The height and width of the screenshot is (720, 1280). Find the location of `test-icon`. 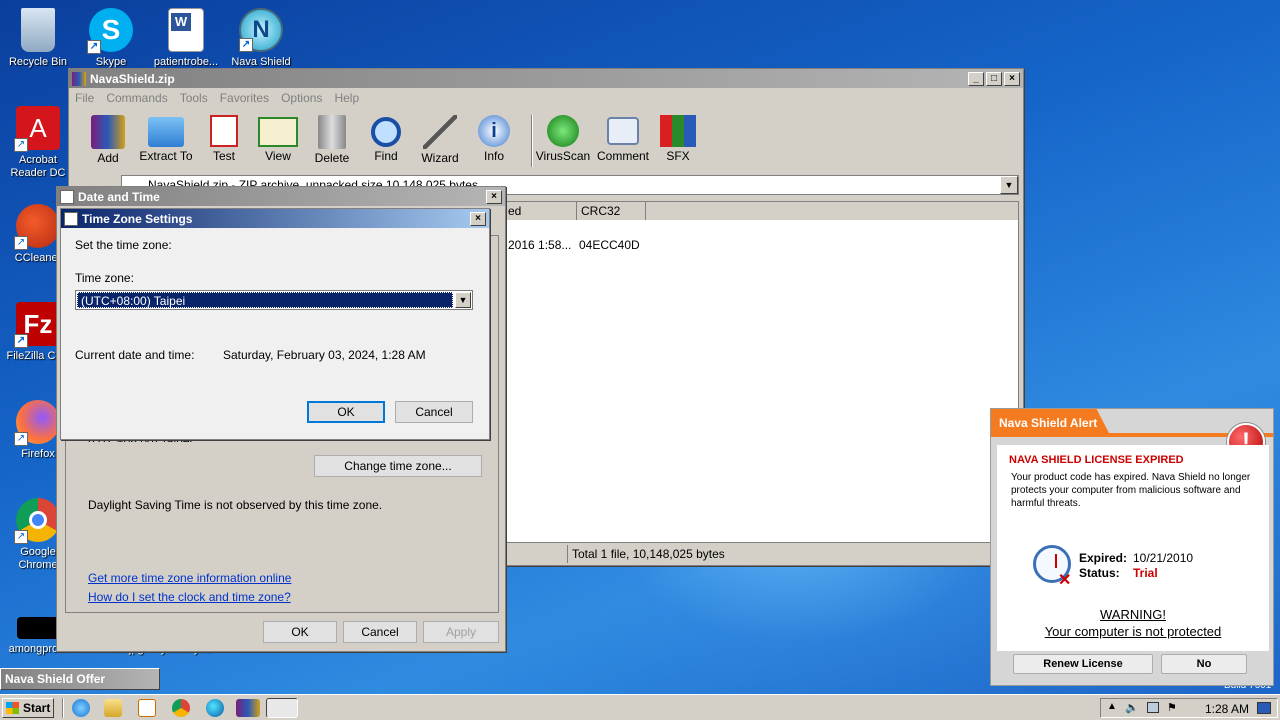

test-icon is located at coordinates (224, 131).